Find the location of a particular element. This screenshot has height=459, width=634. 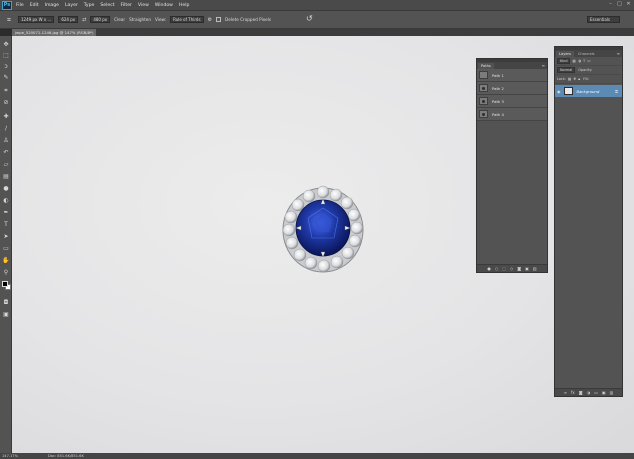

layers-panel-footer: ∞ fx ◙ ◑ ▭ ▣ ▥ is located at coordinates (588, 392).